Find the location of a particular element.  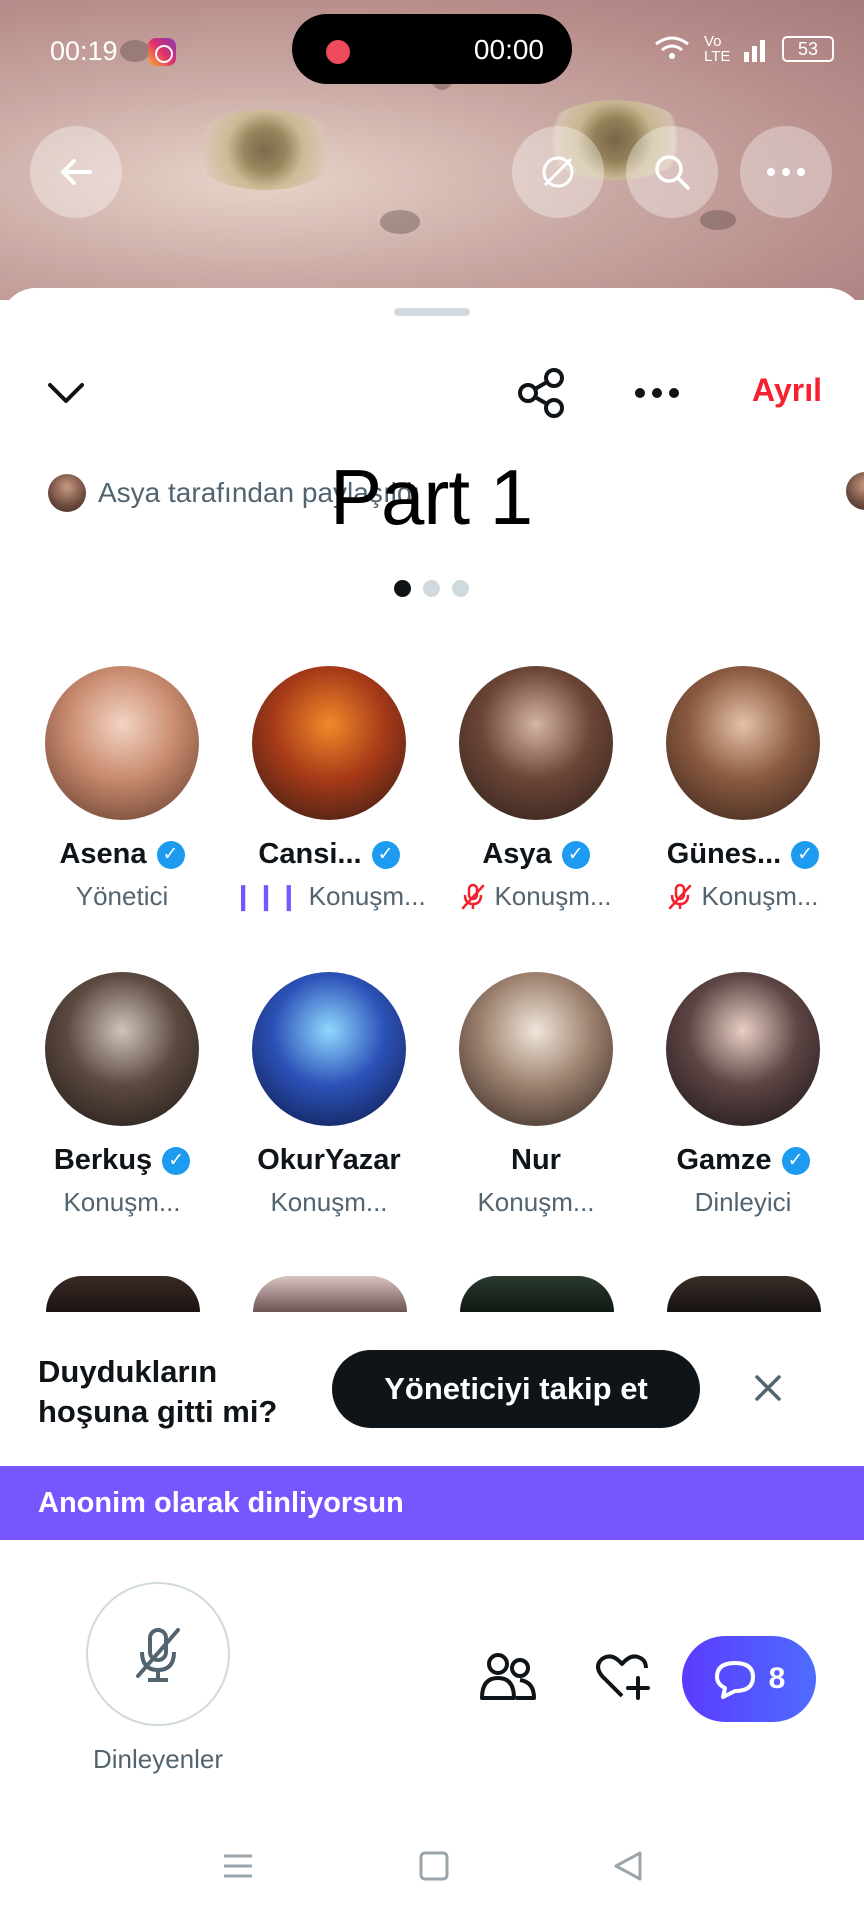

participant-name-row: Asena ✓ is located at coordinates (122, 854).